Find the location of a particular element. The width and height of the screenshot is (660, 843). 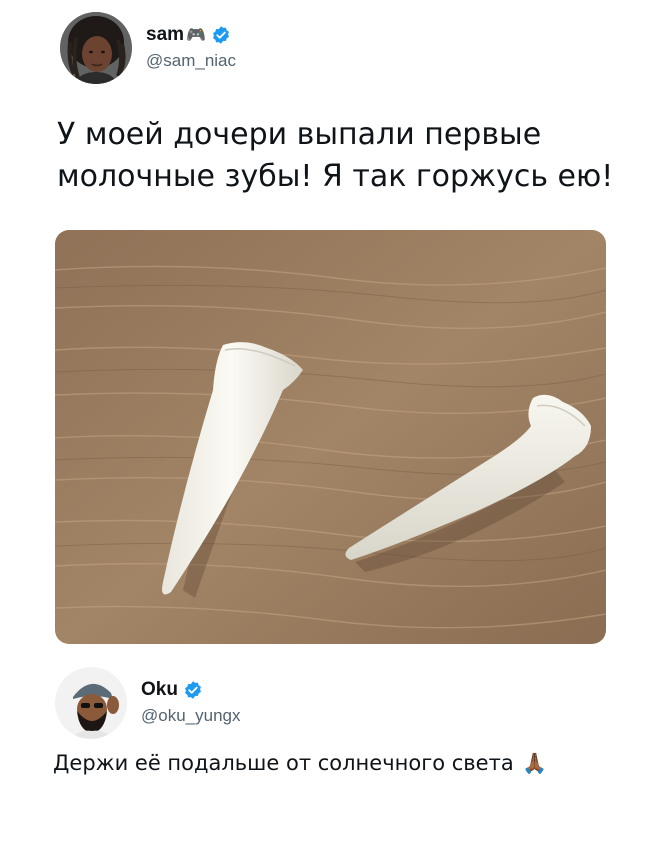

tweet-text-line-2: молочные зубы! Я так горжусь ею! is located at coordinates (335, 176).